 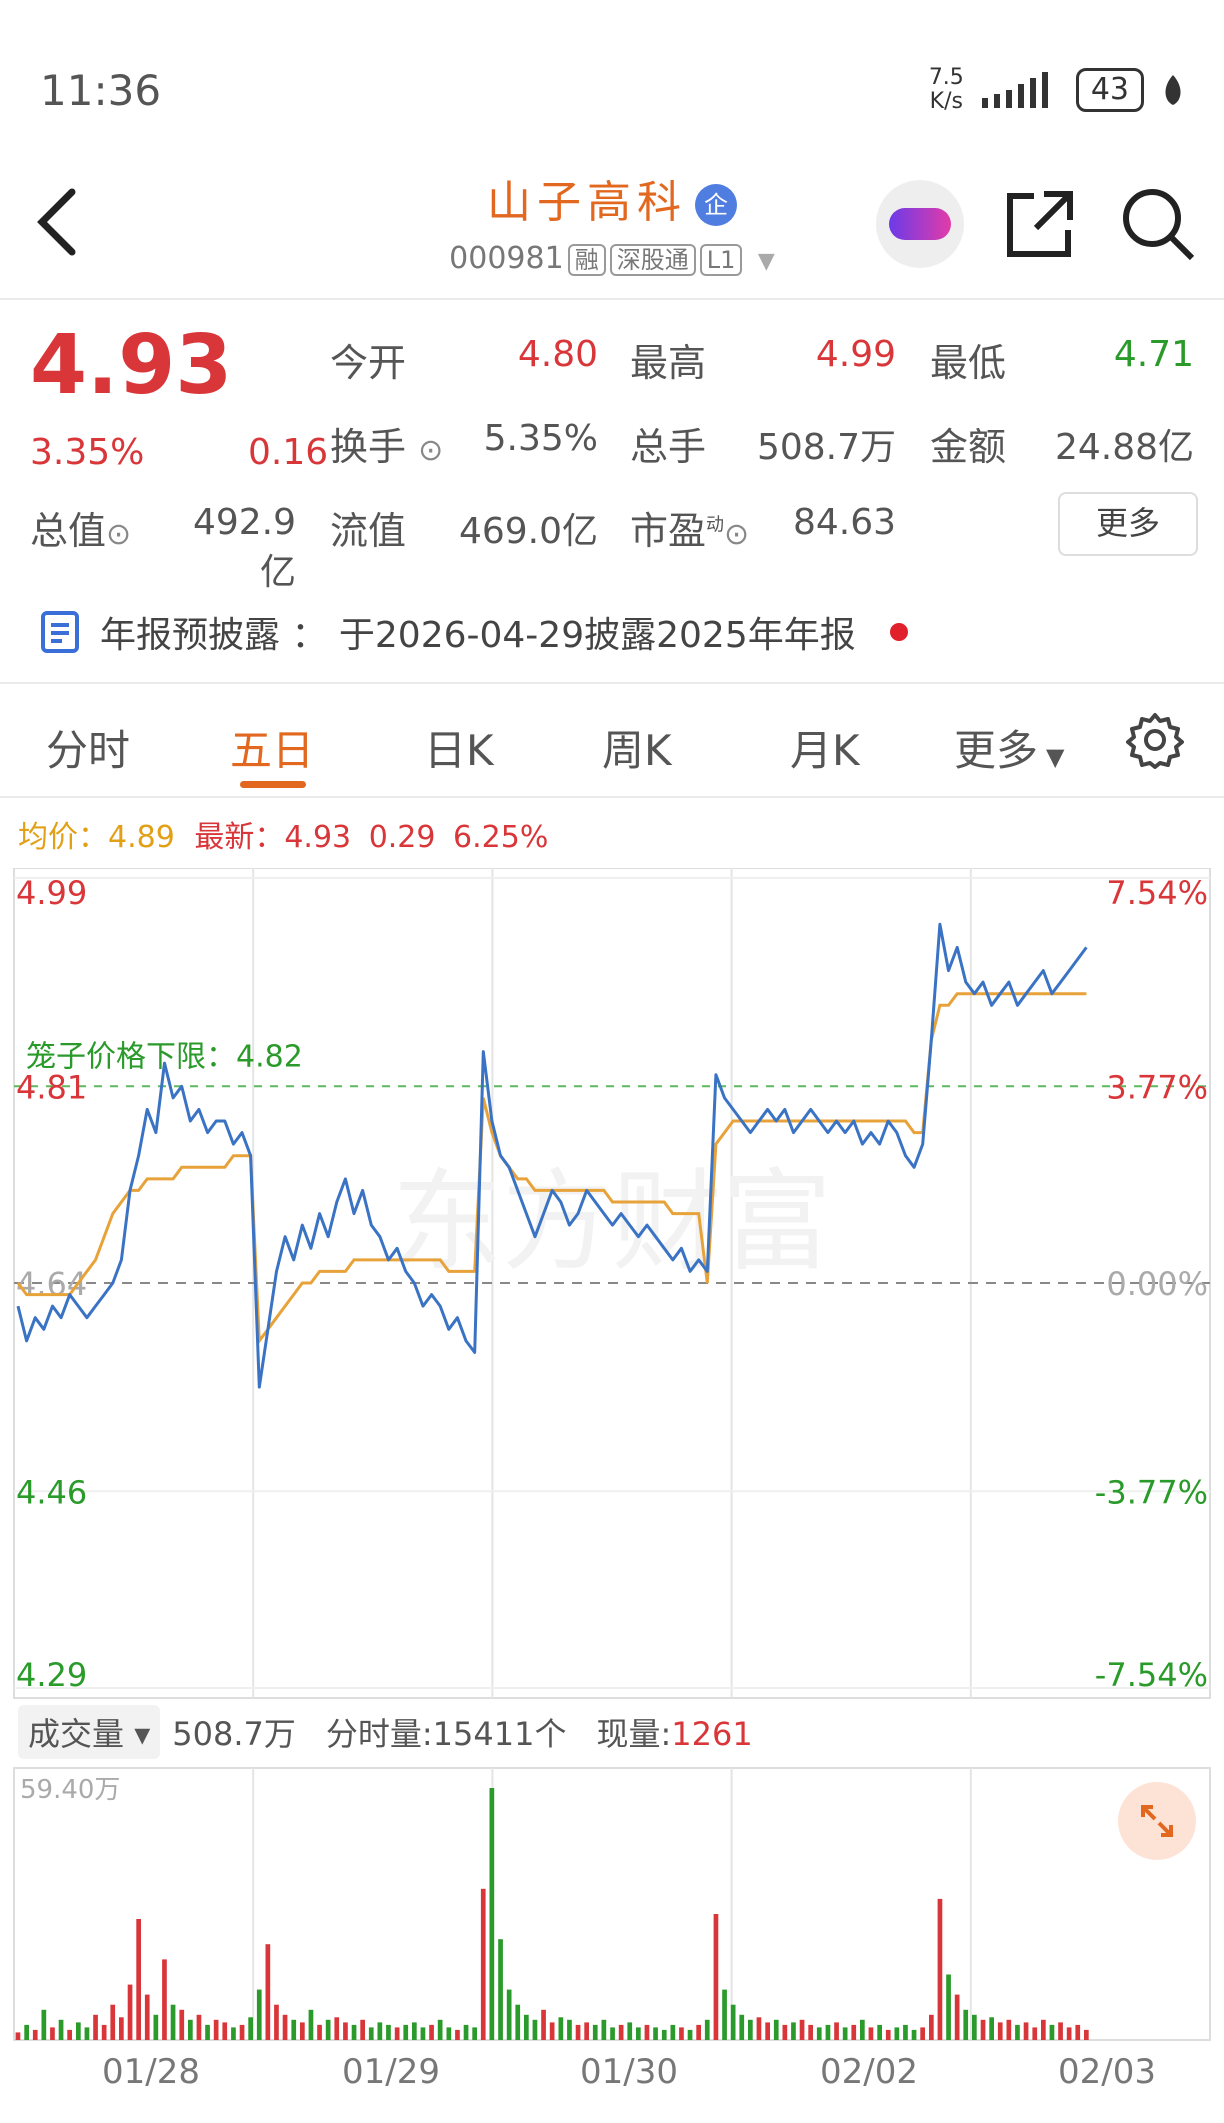 What do you see at coordinates (386, 443) in the screenshot?
I see `turnover-label: 换手 ⊙` at bounding box center [386, 443].